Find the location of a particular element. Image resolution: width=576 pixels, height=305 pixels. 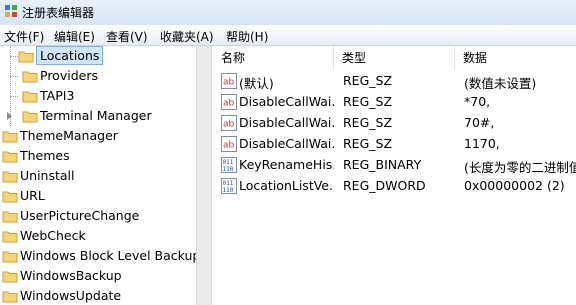

value-data: 0x00000002 (2) is located at coordinates (514, 185).